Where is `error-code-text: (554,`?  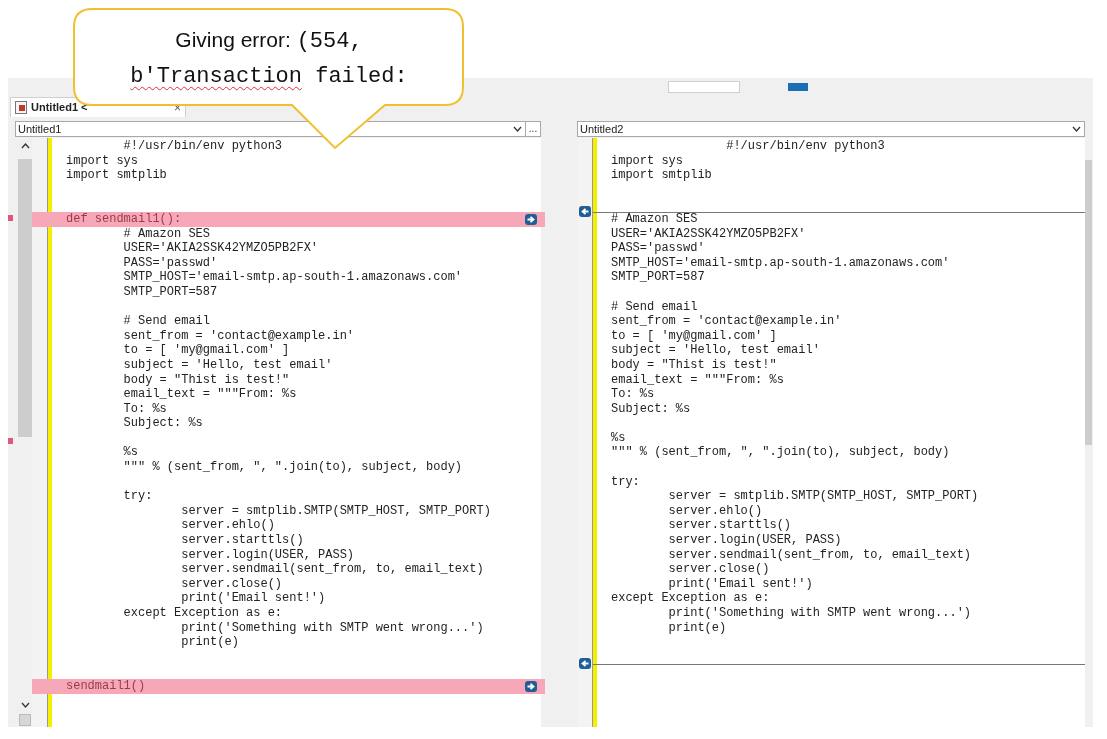 error-code-text: (554, is located at coordinates (329, 42).